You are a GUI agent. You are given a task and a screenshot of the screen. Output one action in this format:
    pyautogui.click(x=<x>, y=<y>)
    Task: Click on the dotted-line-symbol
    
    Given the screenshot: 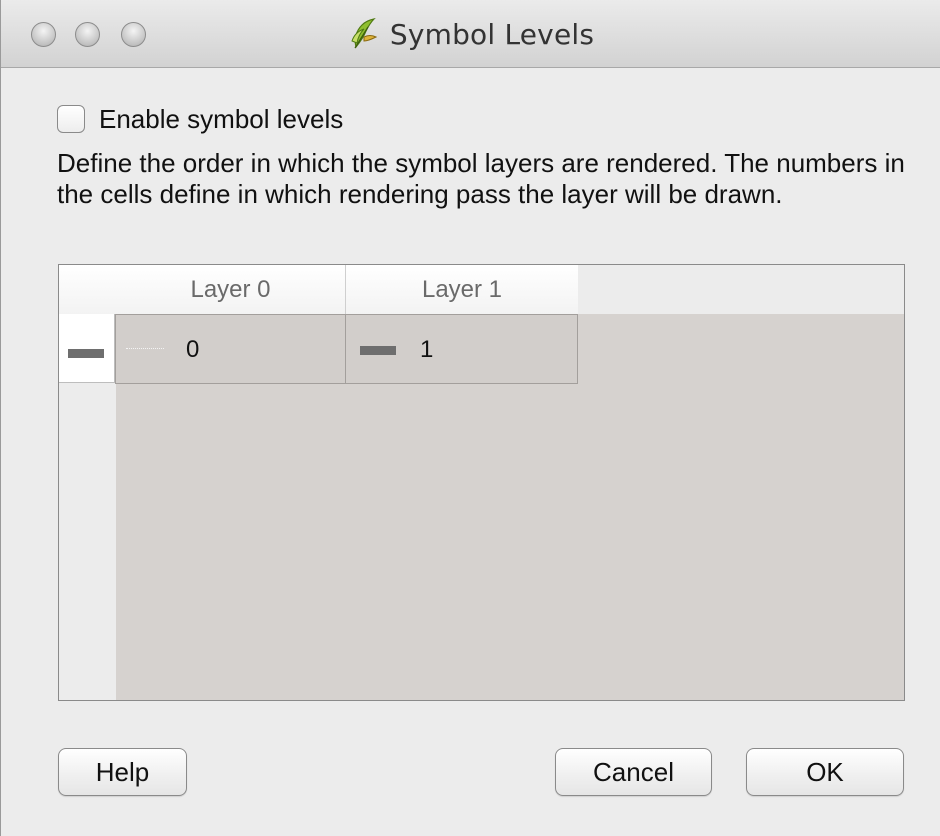 What is the action you would take?
    pyautogui.click(x=145, y=348)
    